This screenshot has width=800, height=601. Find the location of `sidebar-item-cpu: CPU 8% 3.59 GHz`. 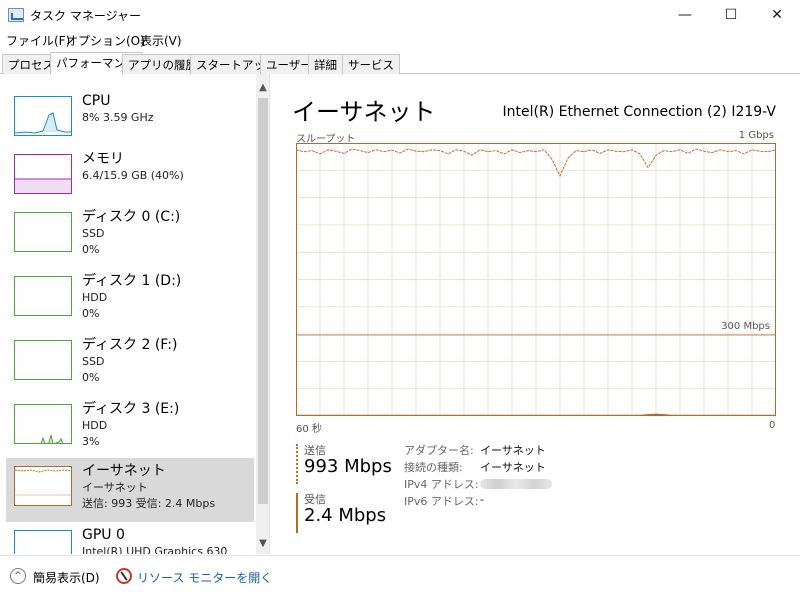

sidebar-item-cpu: CPU 8% 3.59 GHz is located at coordinates (130, 120).